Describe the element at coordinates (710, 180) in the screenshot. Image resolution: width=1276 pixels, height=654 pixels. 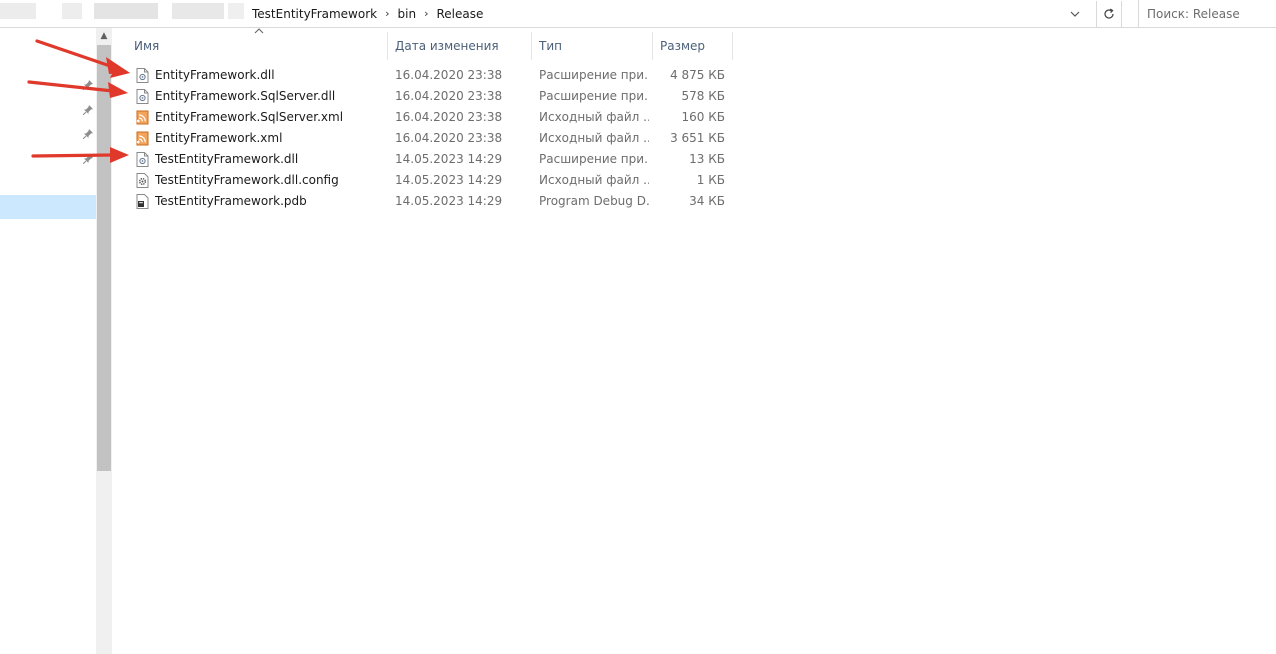
I see `file-size: 1 КБ` at that location.